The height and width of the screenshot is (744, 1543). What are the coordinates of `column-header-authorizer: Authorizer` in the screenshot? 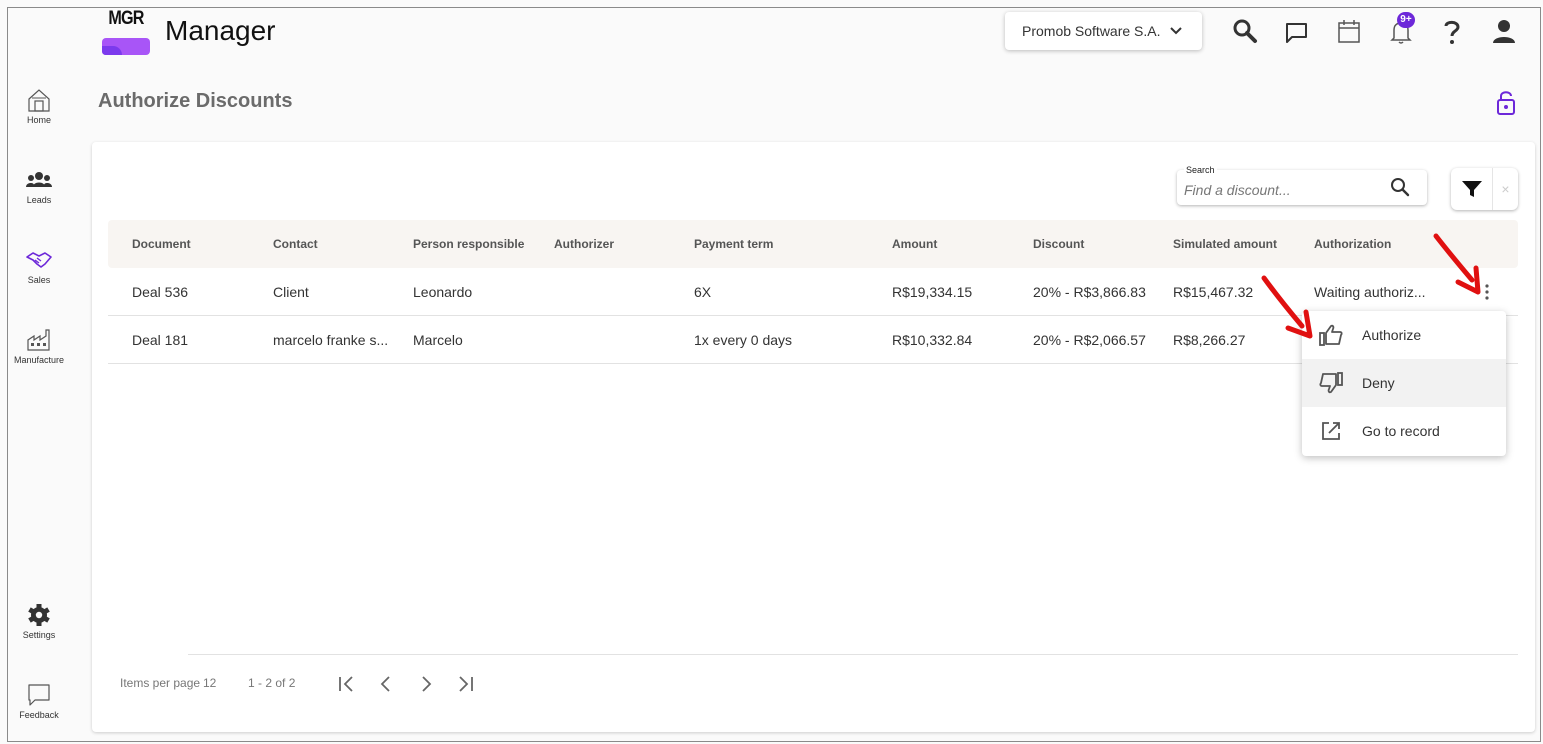 It's located at (584, 244).